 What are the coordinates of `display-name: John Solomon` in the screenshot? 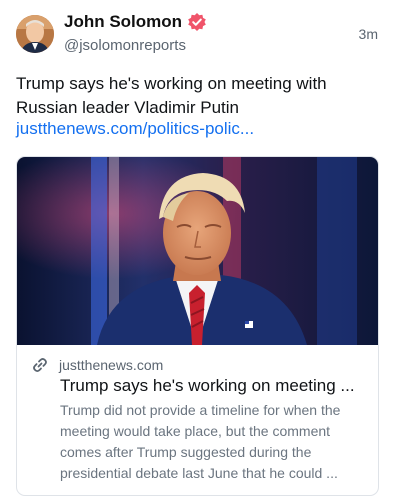 It's located at (123, 22).